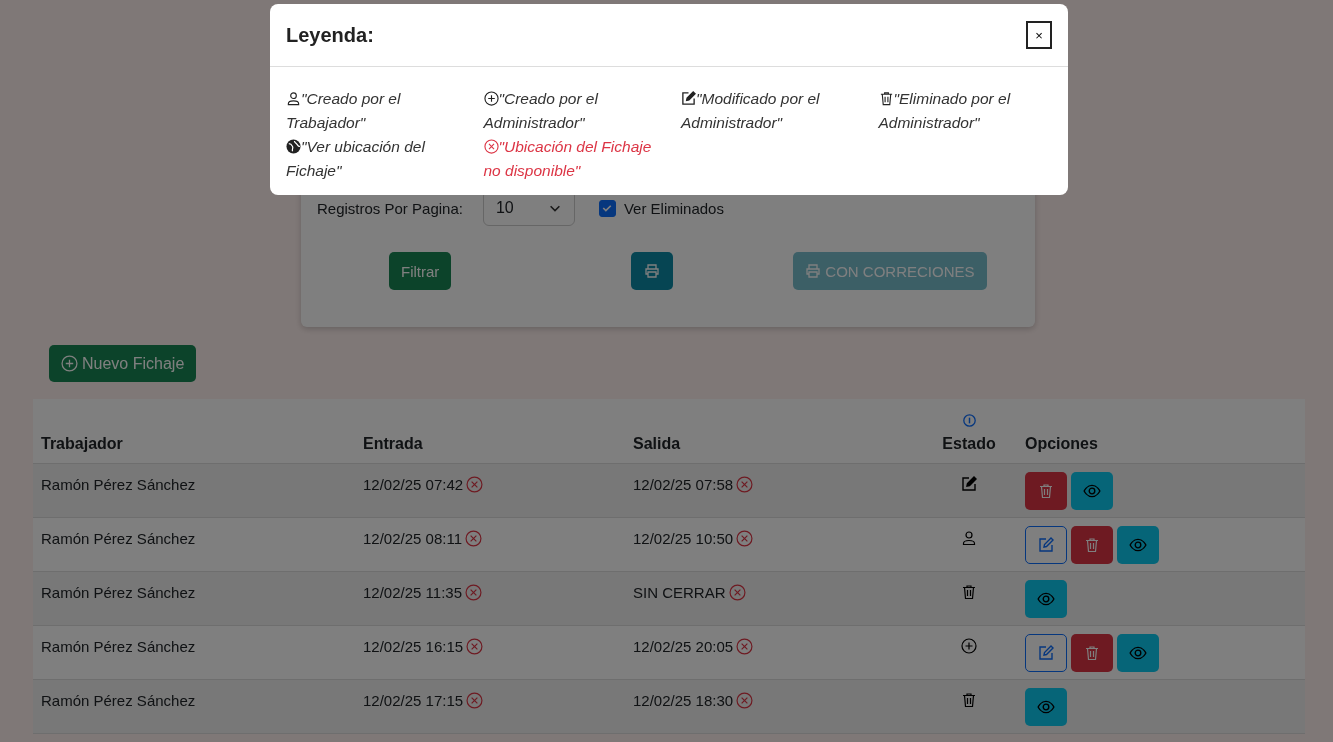 The image size is (1333, 742). I want to click on time-cell: 12/02/25 08:11, so click(412, 538).